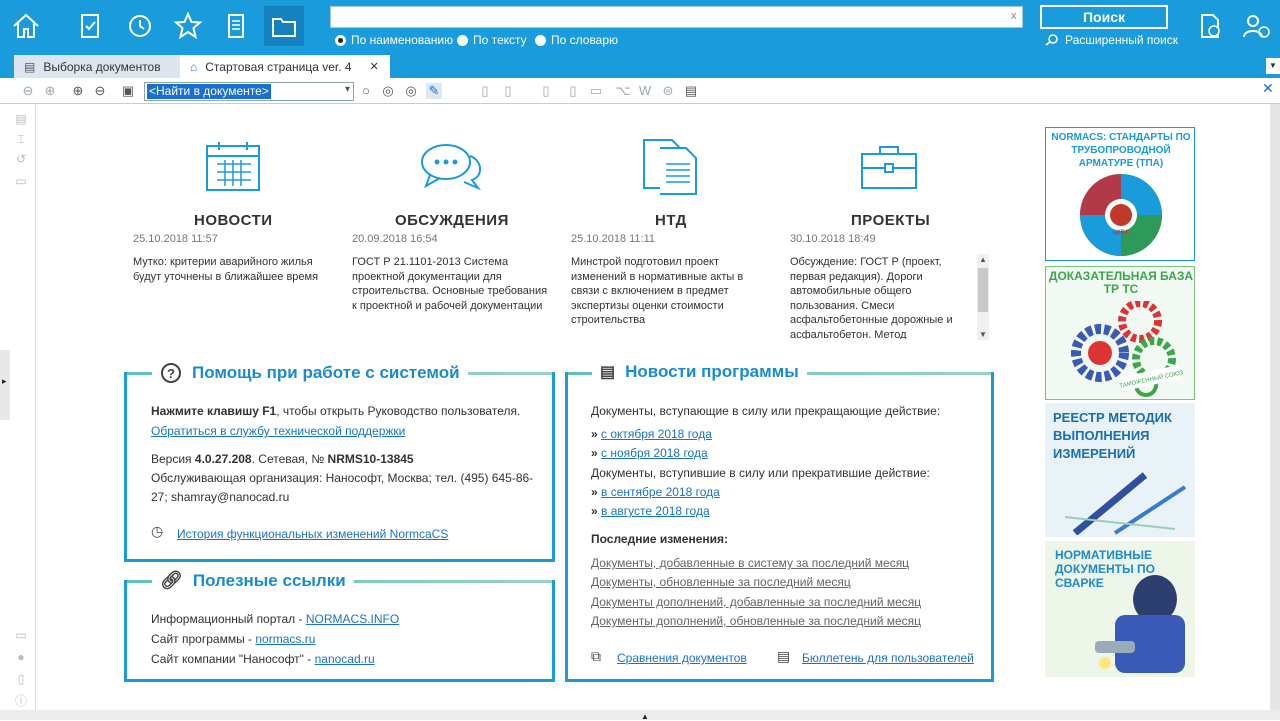  What do you see at coordinates (171, 373) in the screenshot?
I see `question-icon: ?` at bounding box center [171, 373].